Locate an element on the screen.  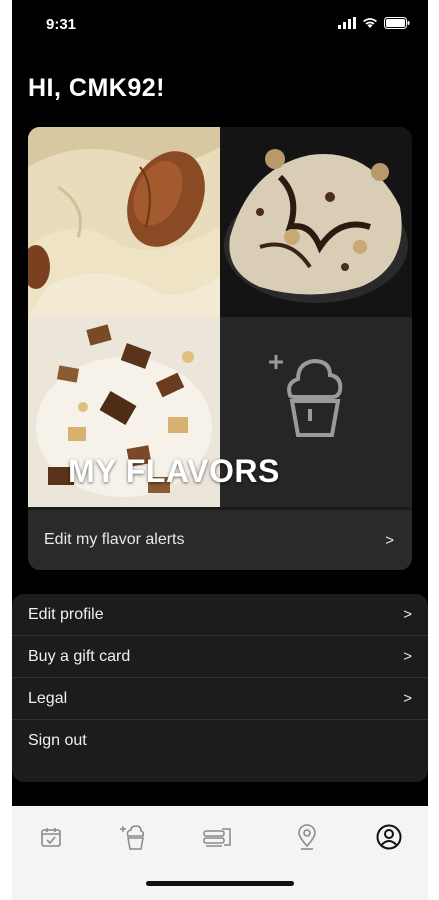
home-indicator is located at coordinates (220, 883).